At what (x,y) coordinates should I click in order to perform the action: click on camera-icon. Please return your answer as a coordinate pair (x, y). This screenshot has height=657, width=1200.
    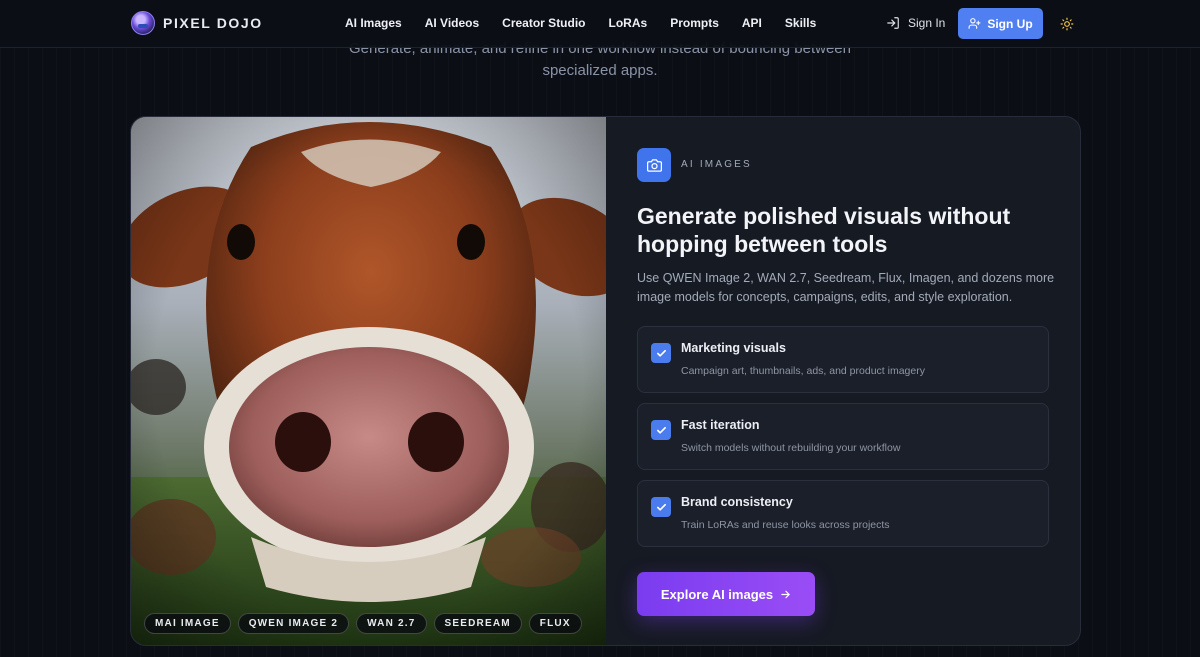
    Looking at the image, I should click on (654, 165).